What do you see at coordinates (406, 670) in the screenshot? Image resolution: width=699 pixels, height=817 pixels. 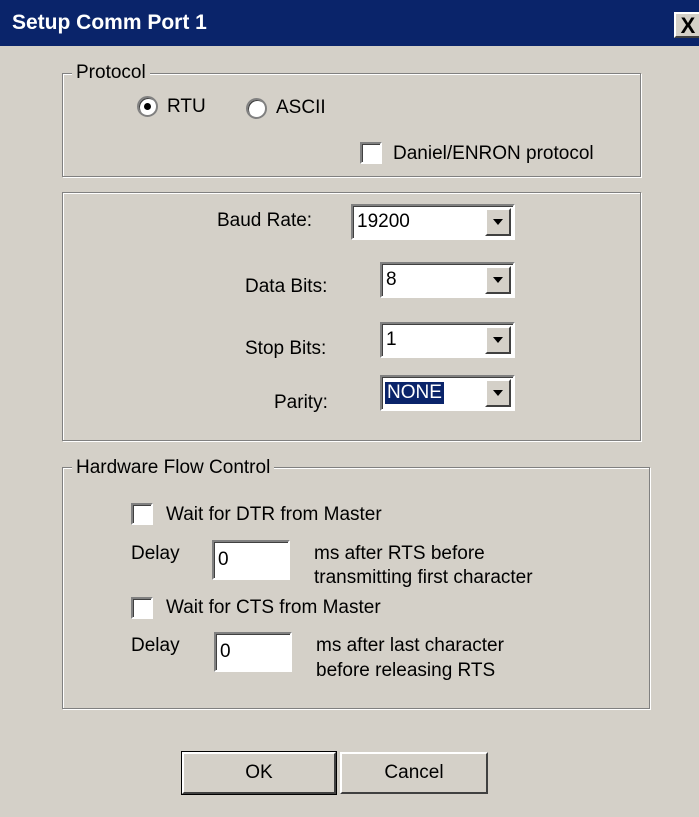 I see `delay2-desc-line2: before releasing RTS` at bounding box center [406, 670].